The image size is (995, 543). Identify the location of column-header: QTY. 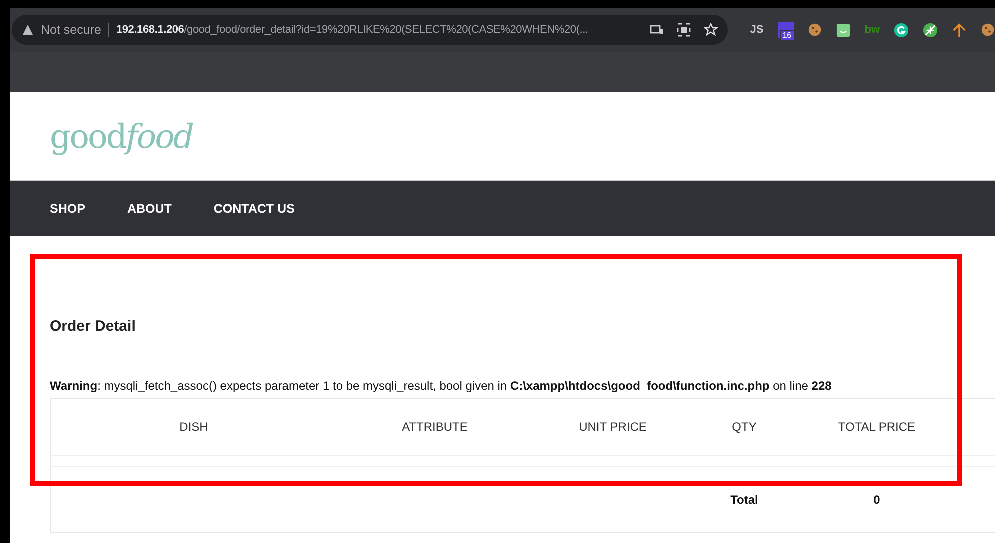
(744, 427).